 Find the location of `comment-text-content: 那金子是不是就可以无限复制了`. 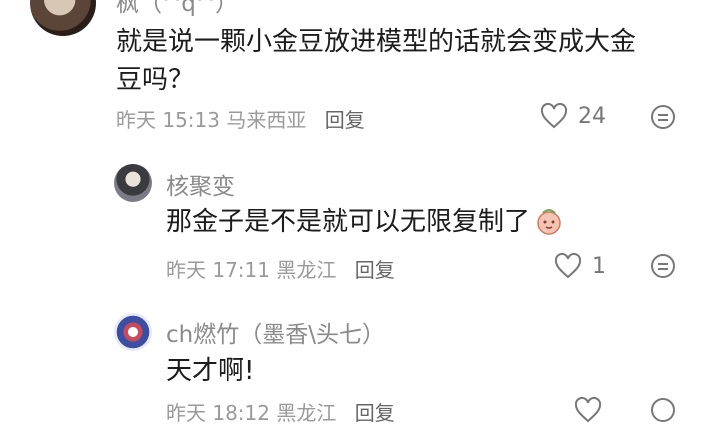

comment-text-content: 那金子是不是就可以无限复制了 is located at coordinates (348, 222).